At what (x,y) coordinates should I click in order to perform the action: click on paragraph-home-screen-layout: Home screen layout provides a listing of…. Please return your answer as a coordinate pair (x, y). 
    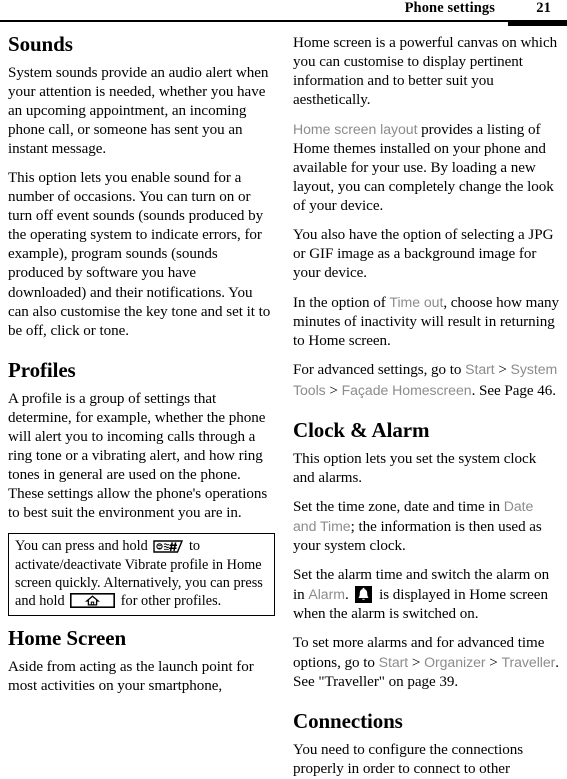
    Looking at the image, I should click on (426, 168).